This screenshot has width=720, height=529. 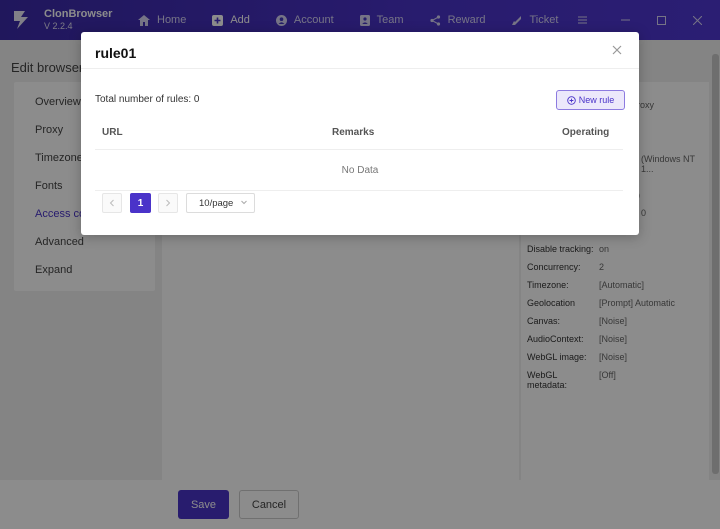 I want to click on chevron-right-icon, so click(x=168, y=203).